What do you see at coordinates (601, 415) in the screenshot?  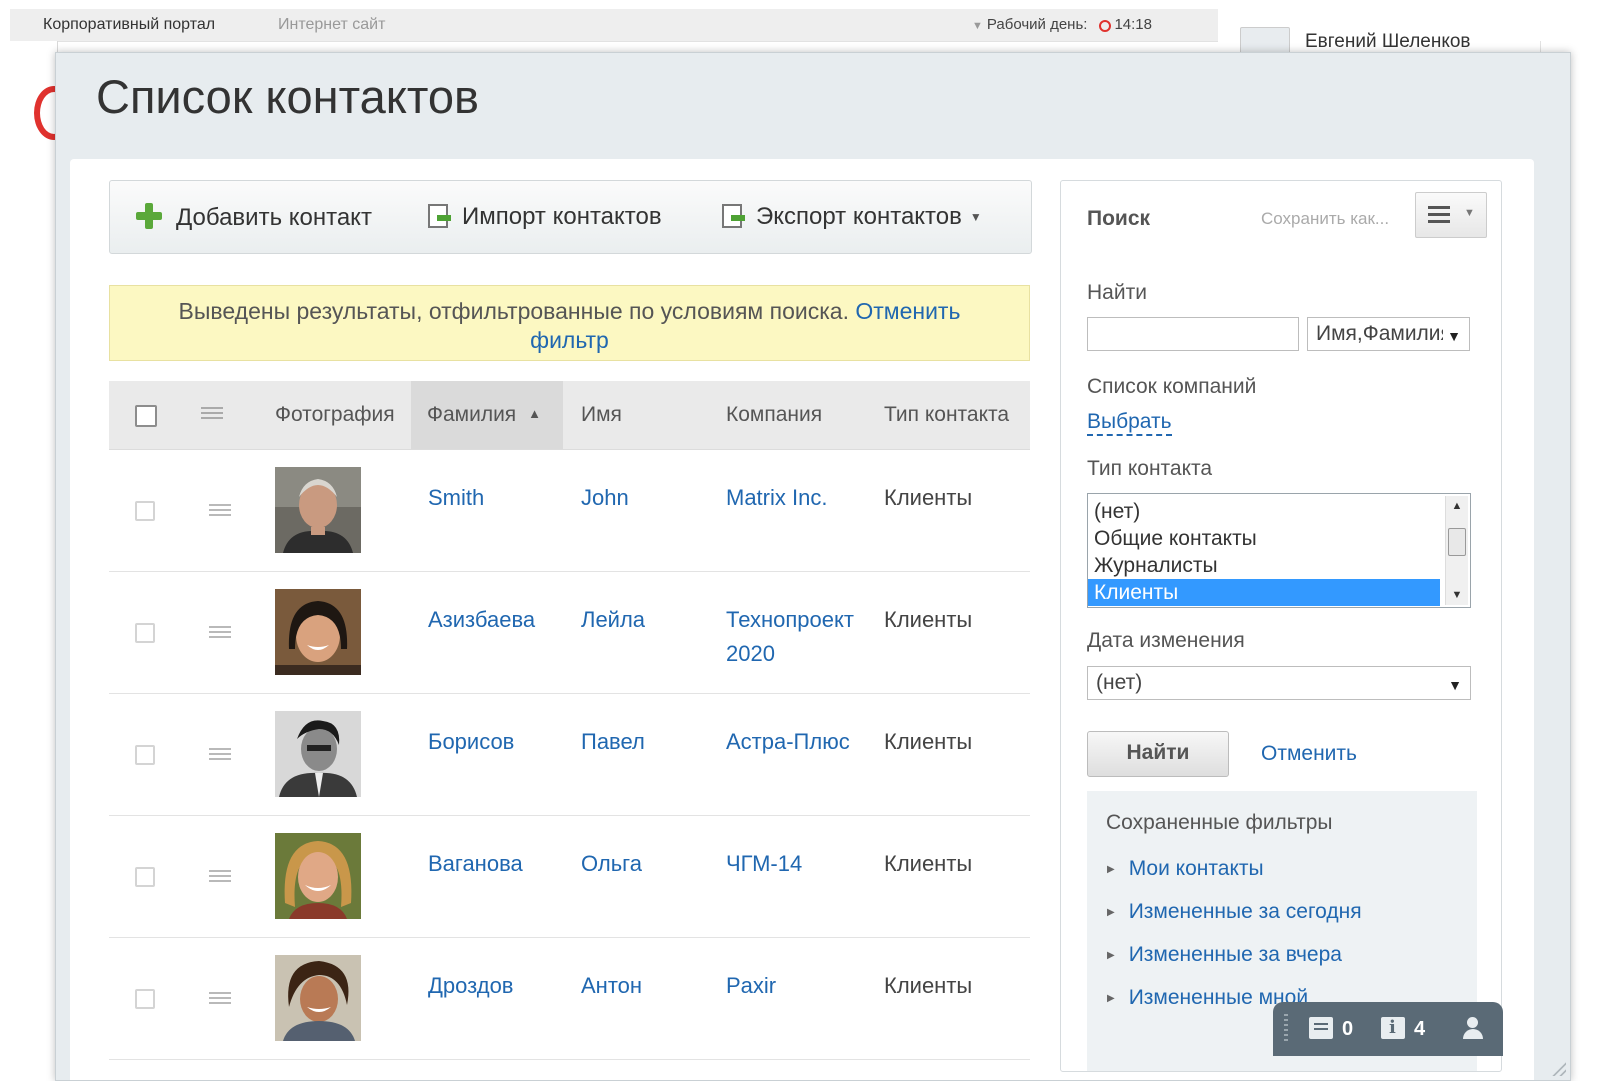 I see `column-header-firstname: Имя` at bounding box center [601, 415].